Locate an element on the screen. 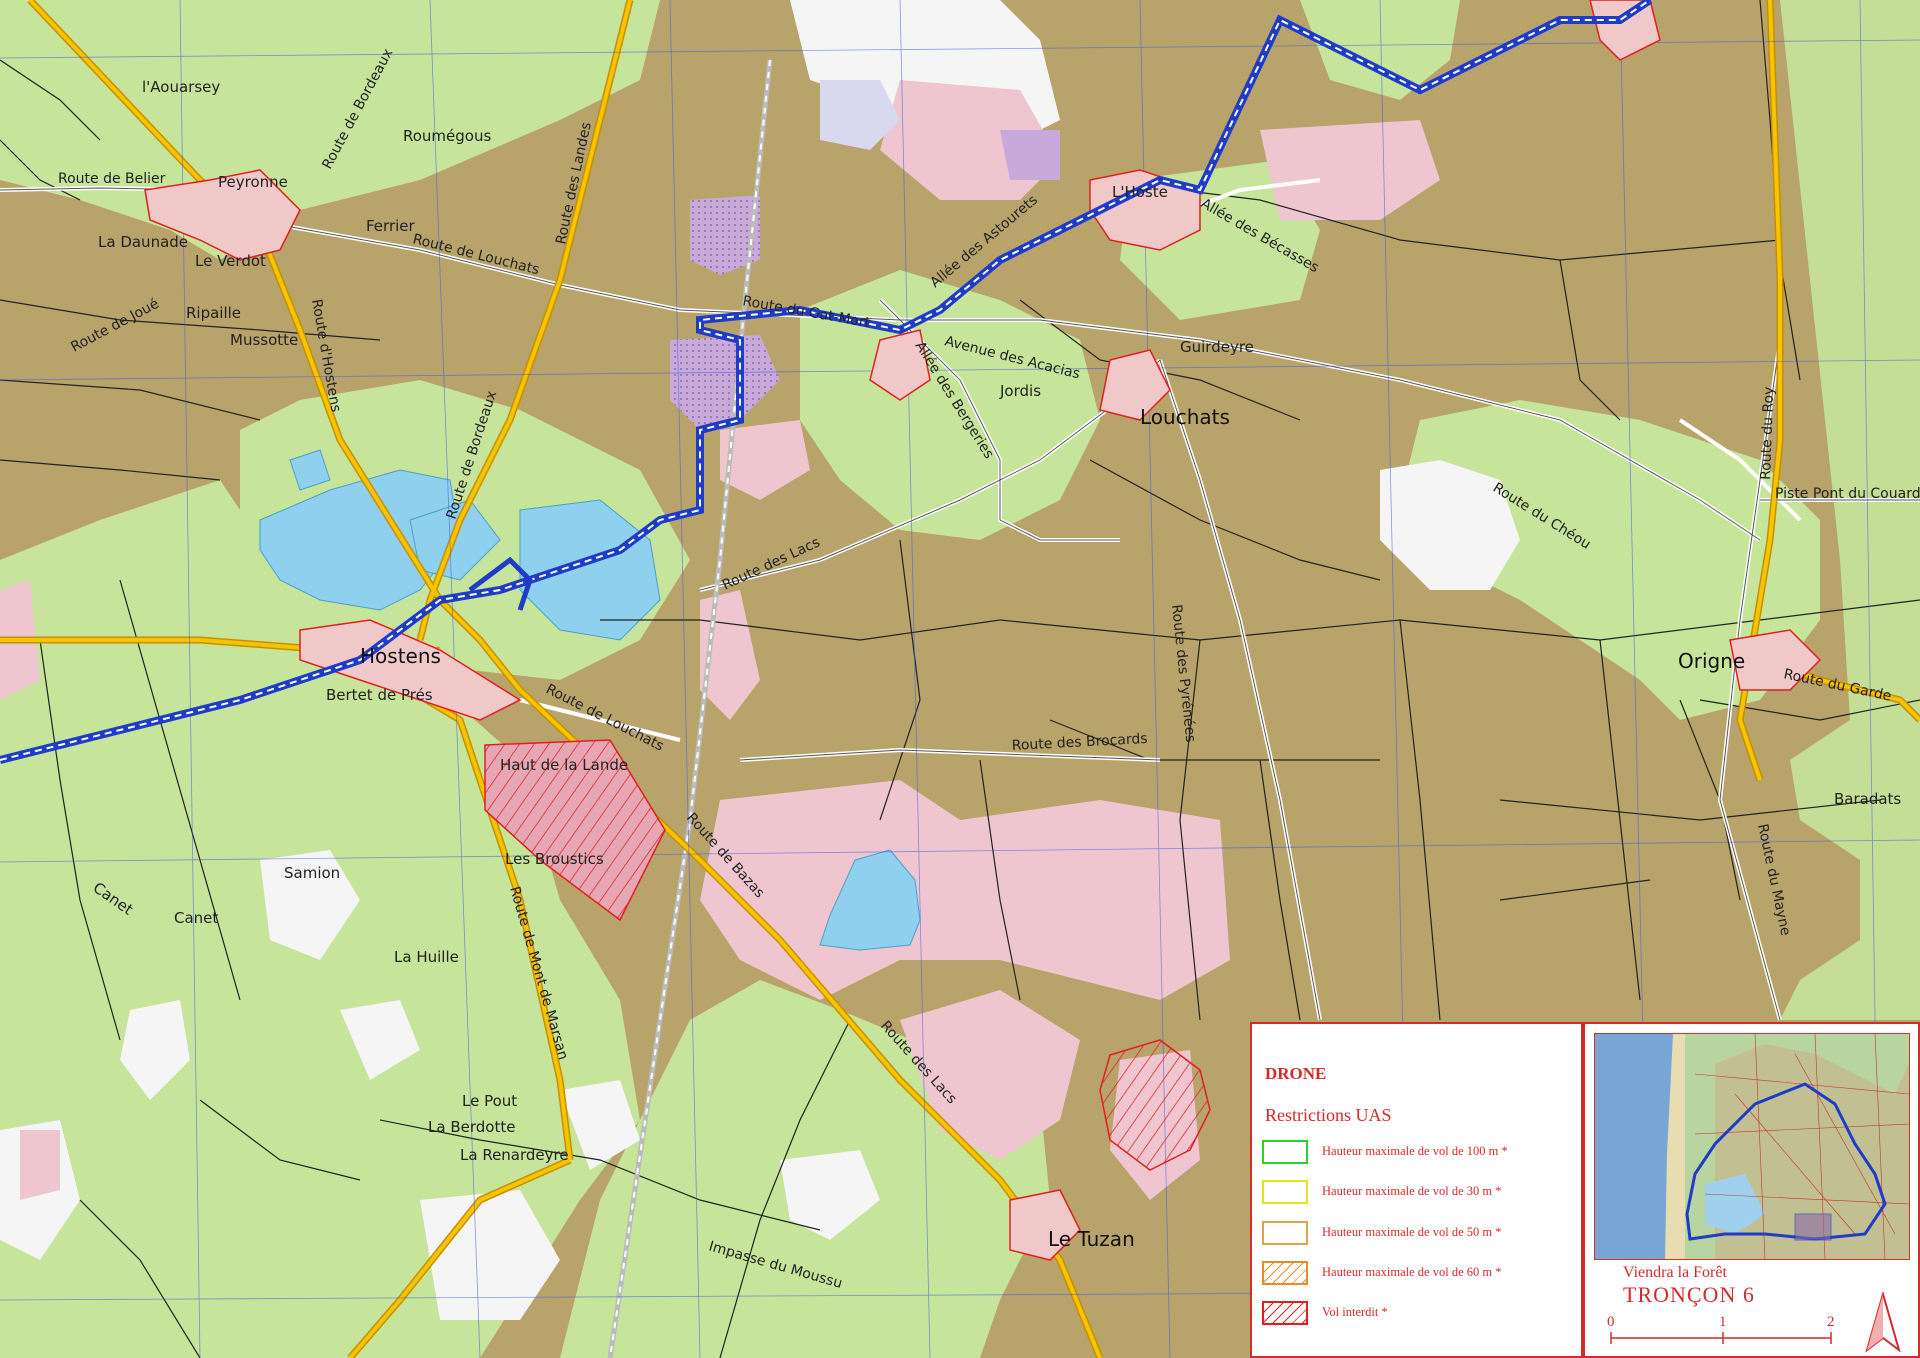 Image resolution: width=1920 pixels, height=1358 pixels. place-label: Jordis is located at coordinates (1020, 391).